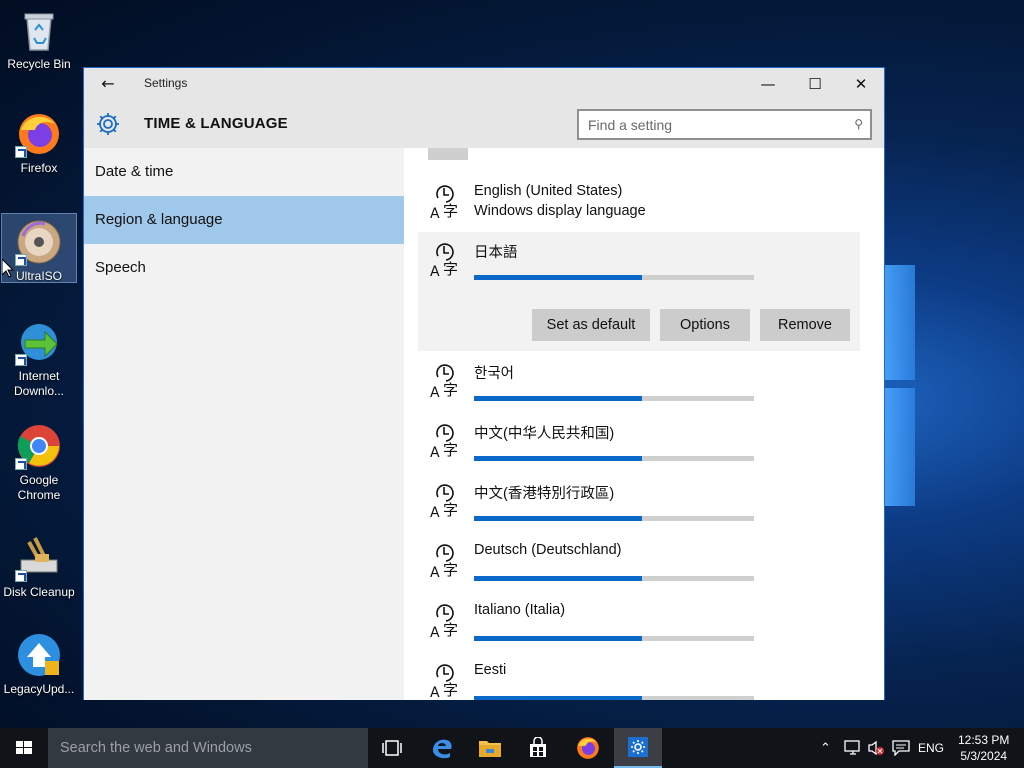 The width and height of the screenshot is (1024, 768). I want to click on task-view-icon, so click(392, 748).